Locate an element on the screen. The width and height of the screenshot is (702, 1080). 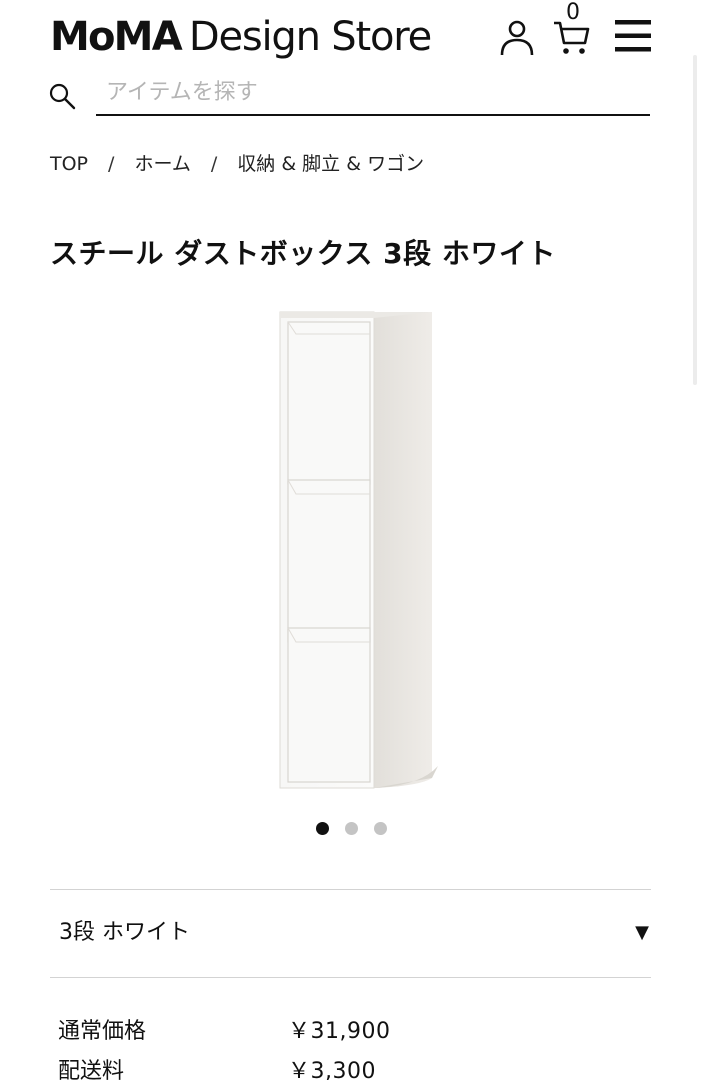
shipping-fee-row: 配送料 ￥3,300 is located at coordinates (358, 1066).